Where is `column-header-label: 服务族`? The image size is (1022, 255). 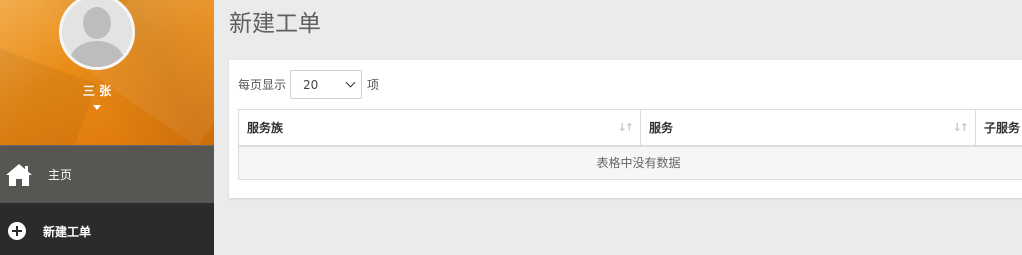 column-header-label: 服务族 is located at coordinates (265, 127).